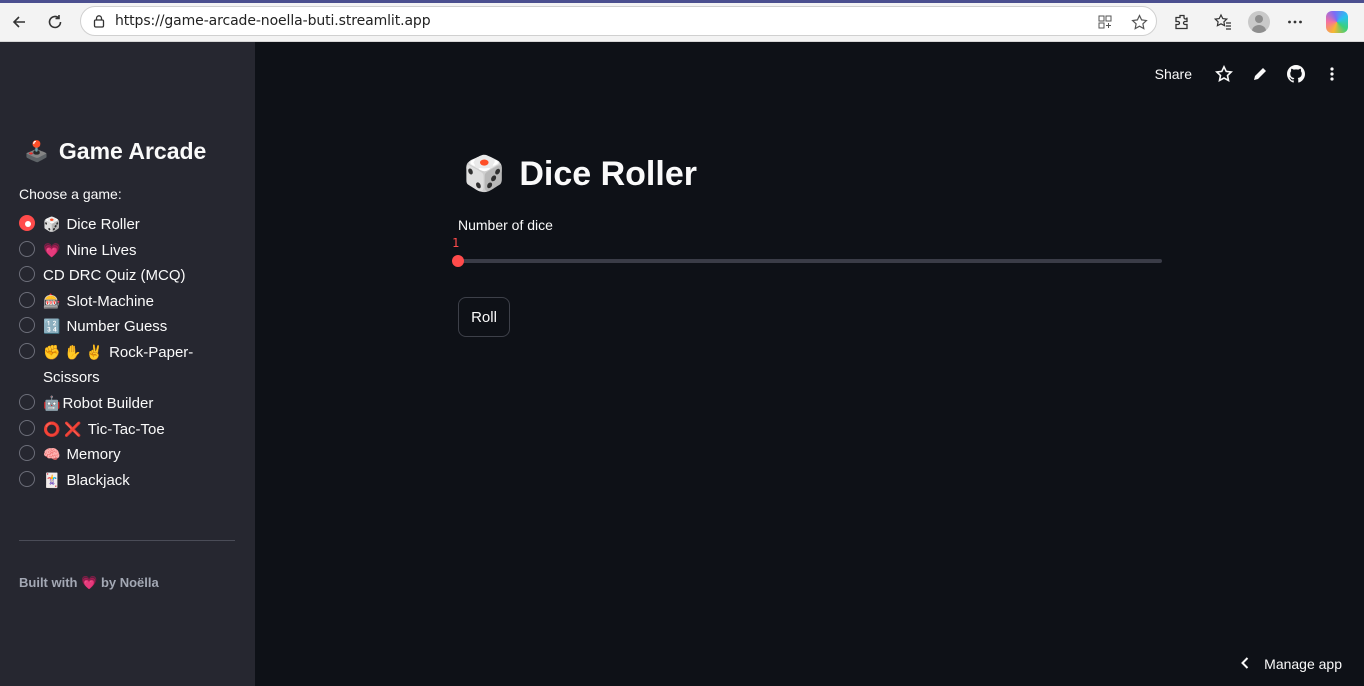  I want to click on sidebar-title: 🕹️ Game Arcade, so click(115, 151).